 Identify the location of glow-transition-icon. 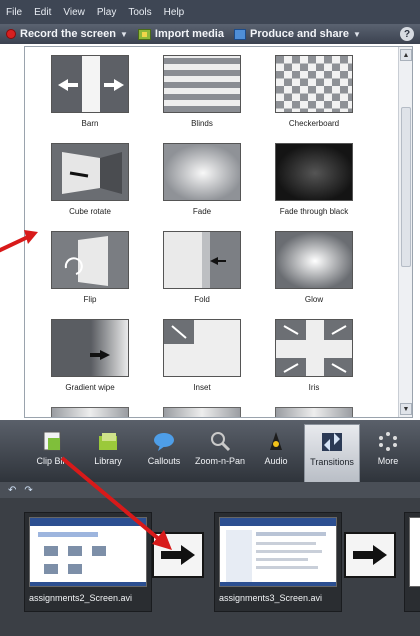
(314, 260).